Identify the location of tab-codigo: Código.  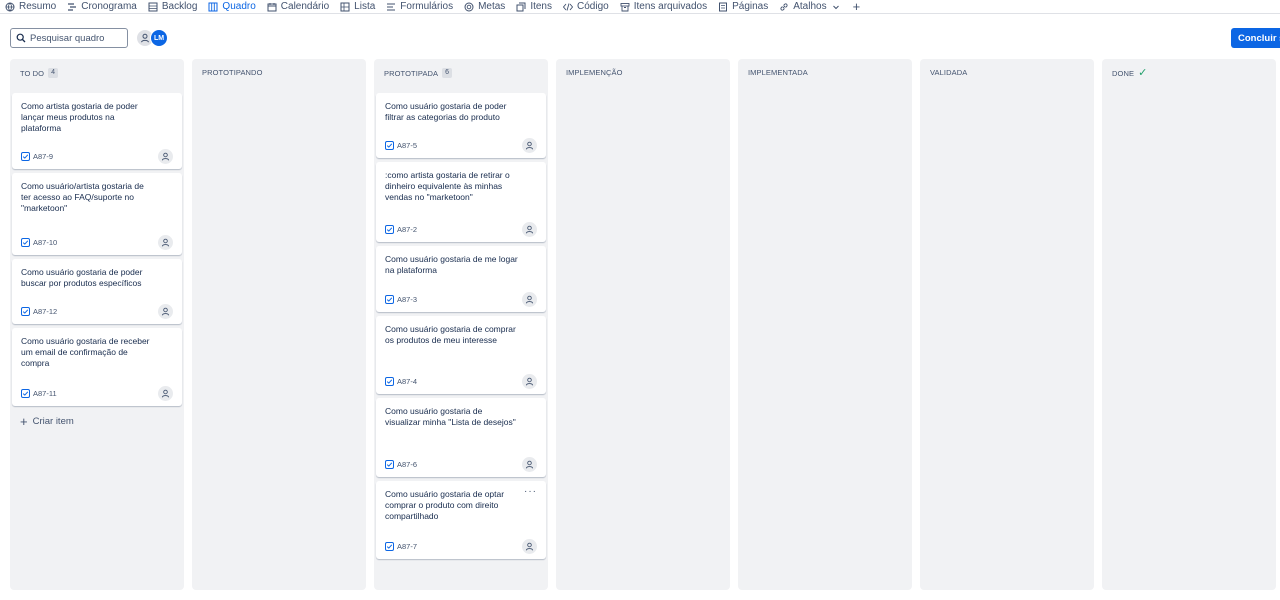
(586, 6).